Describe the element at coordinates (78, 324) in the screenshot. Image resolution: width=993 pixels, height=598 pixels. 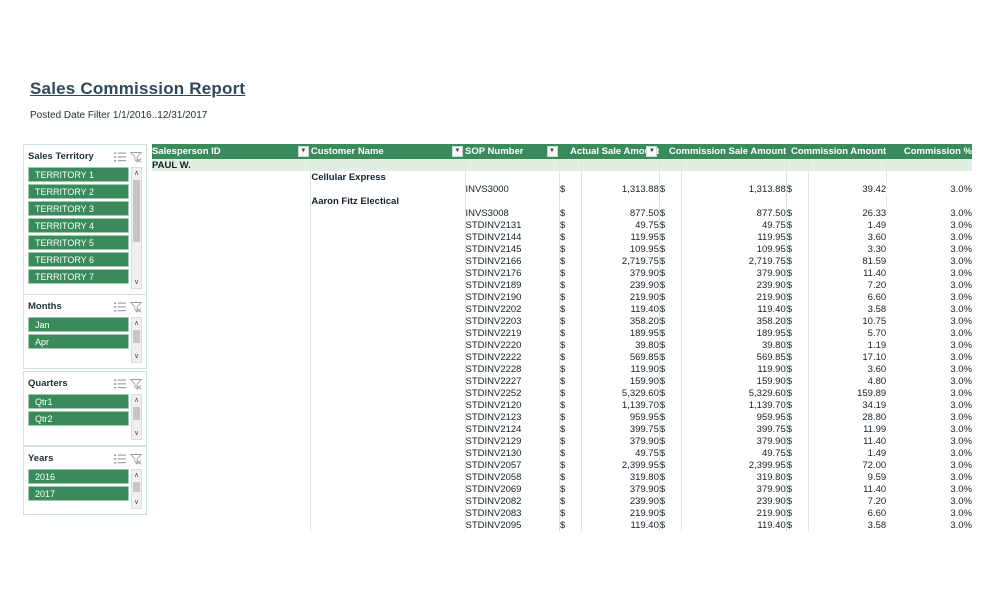
I see `slicer-item: Jan` at that location.